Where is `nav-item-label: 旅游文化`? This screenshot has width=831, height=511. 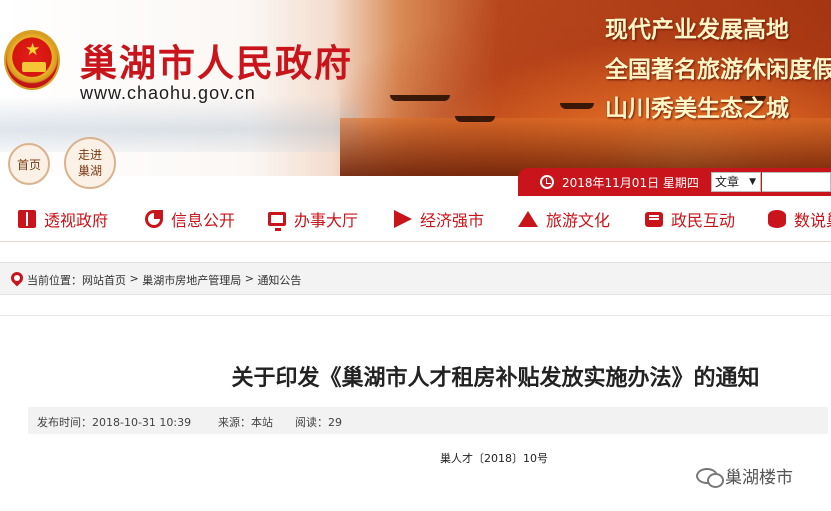 nav-item-label: 旅游文化 is located at coordinates (578, 220).